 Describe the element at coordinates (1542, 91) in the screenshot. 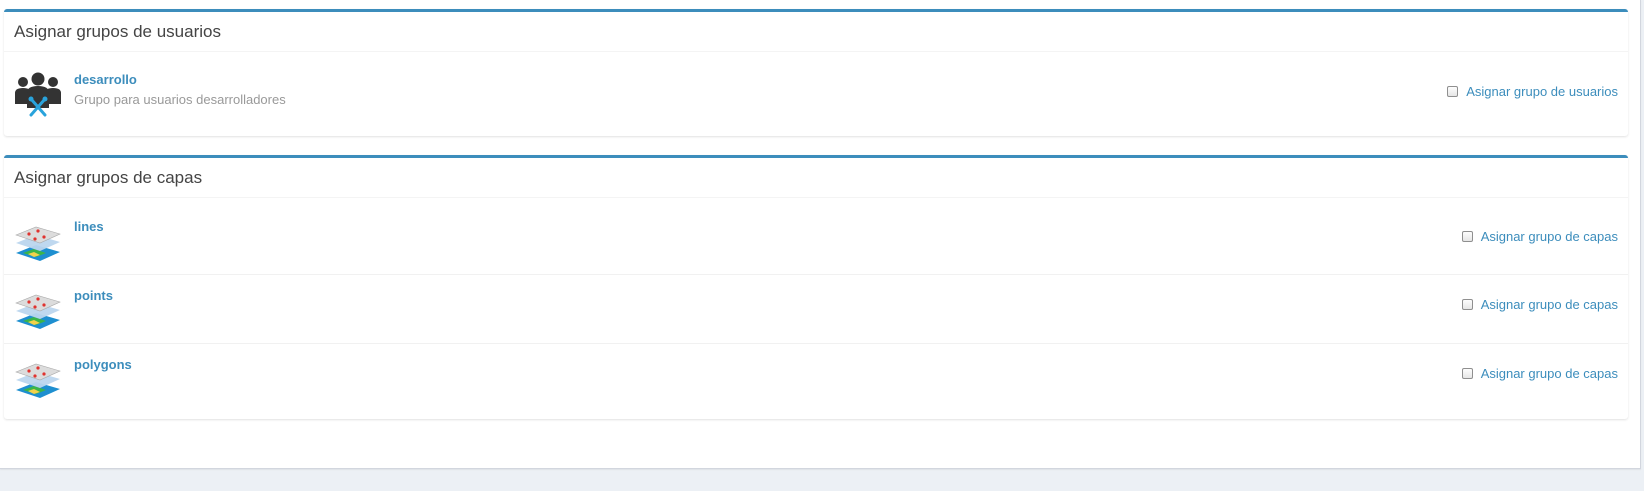

I see `assign-user-group-label: Asignar grupo de usuarios` at that location.